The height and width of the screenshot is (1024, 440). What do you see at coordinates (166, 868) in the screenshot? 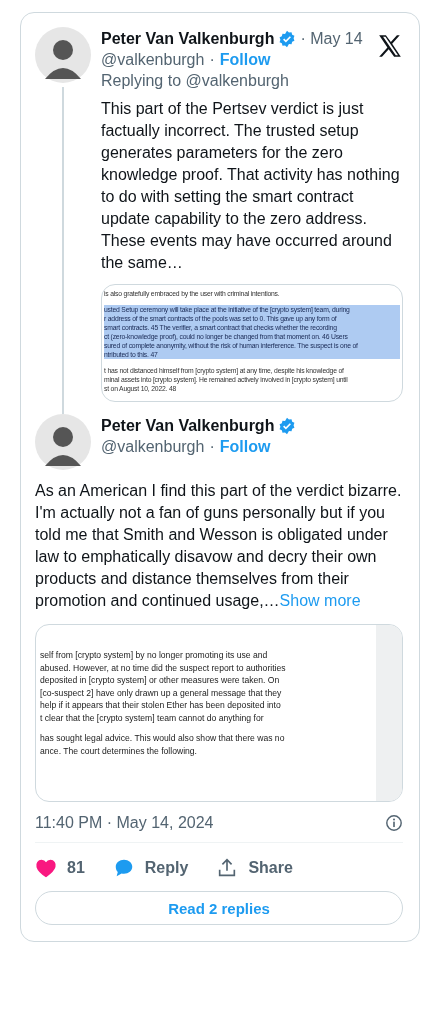
I see `reply-link: Reply` at bounding box center [166, 868].